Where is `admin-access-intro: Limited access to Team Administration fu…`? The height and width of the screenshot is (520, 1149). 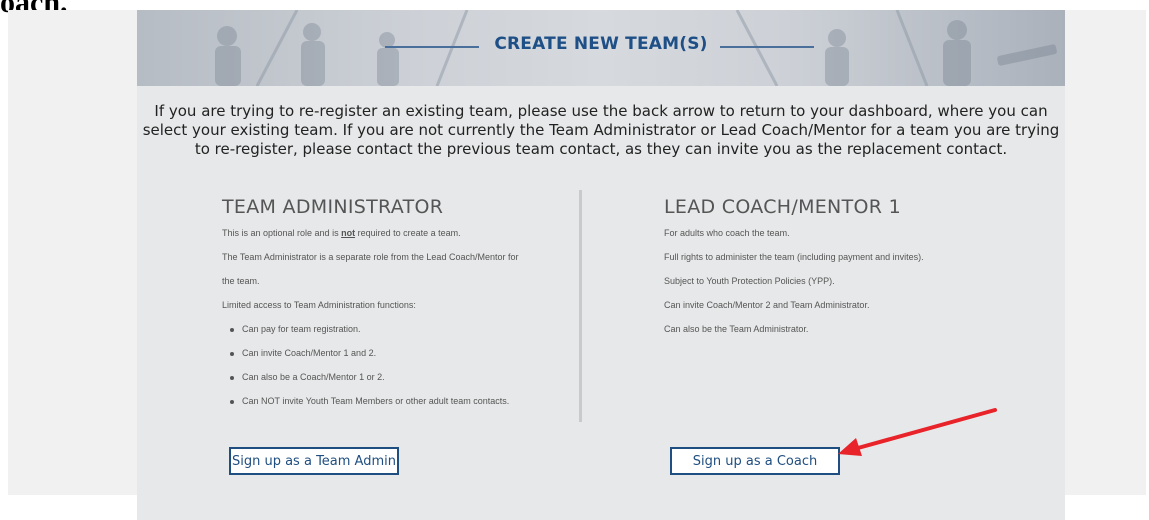
admin-access-intro: Limited access to Team Administration fu… is located at coordinates (319, 305).